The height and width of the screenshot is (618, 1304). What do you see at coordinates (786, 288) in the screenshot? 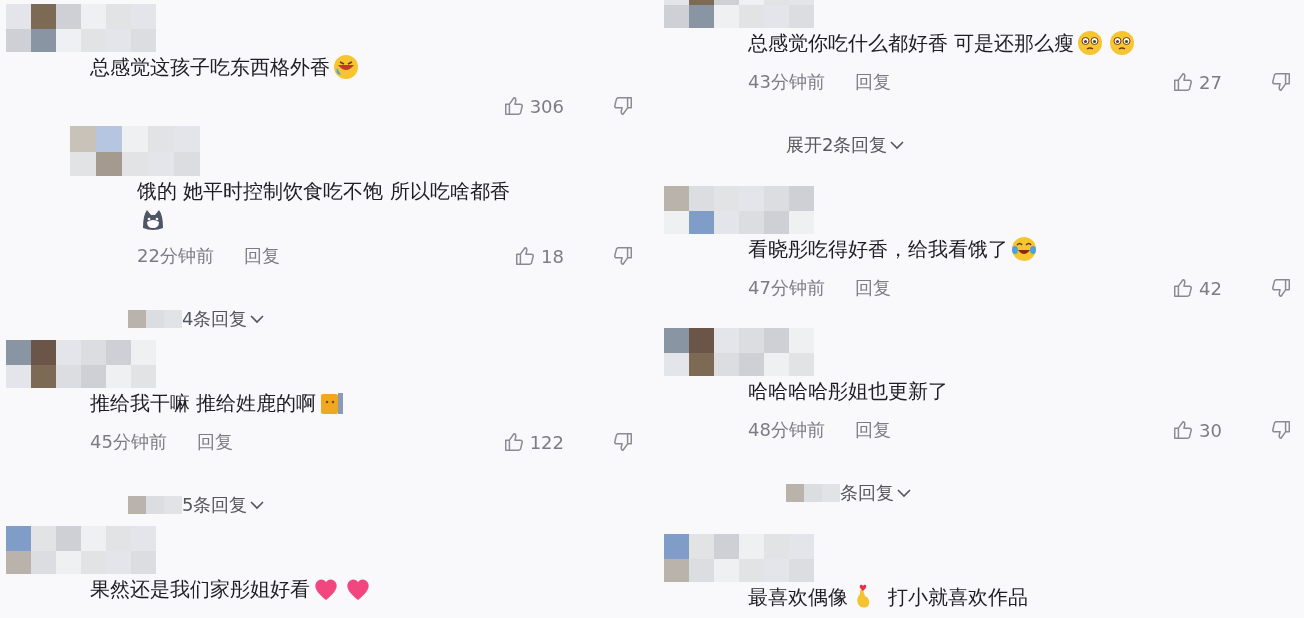
I see `comment-time: 47分钟前` at bounding box center [786, 288].